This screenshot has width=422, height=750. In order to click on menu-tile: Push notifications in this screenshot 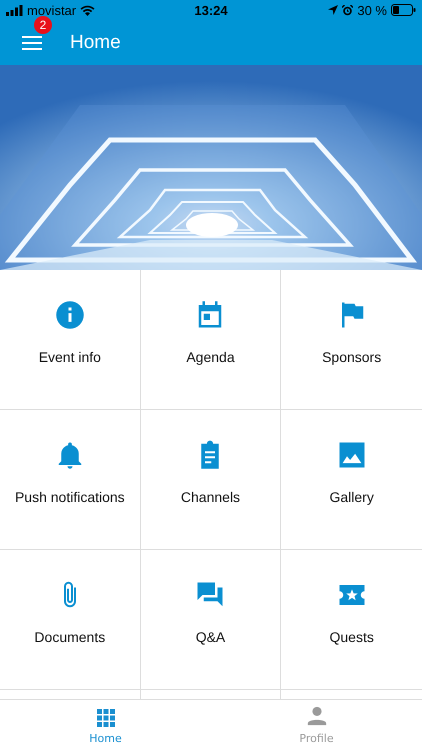, I will do `click(70, 480)`.